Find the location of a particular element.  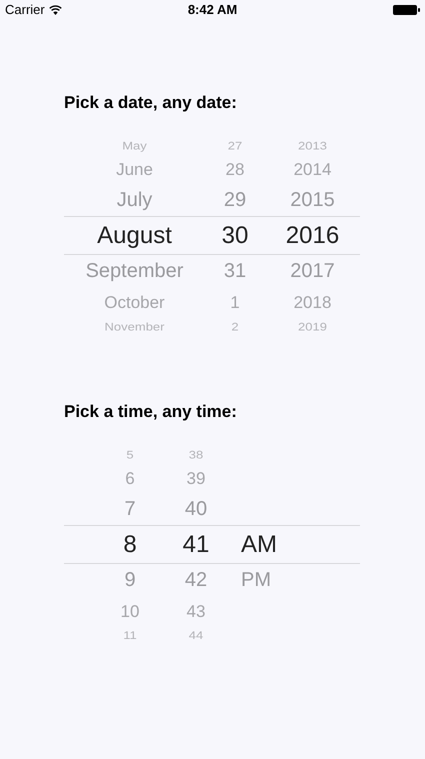

picker-option: 2015 is located at coordinates (312, 200).